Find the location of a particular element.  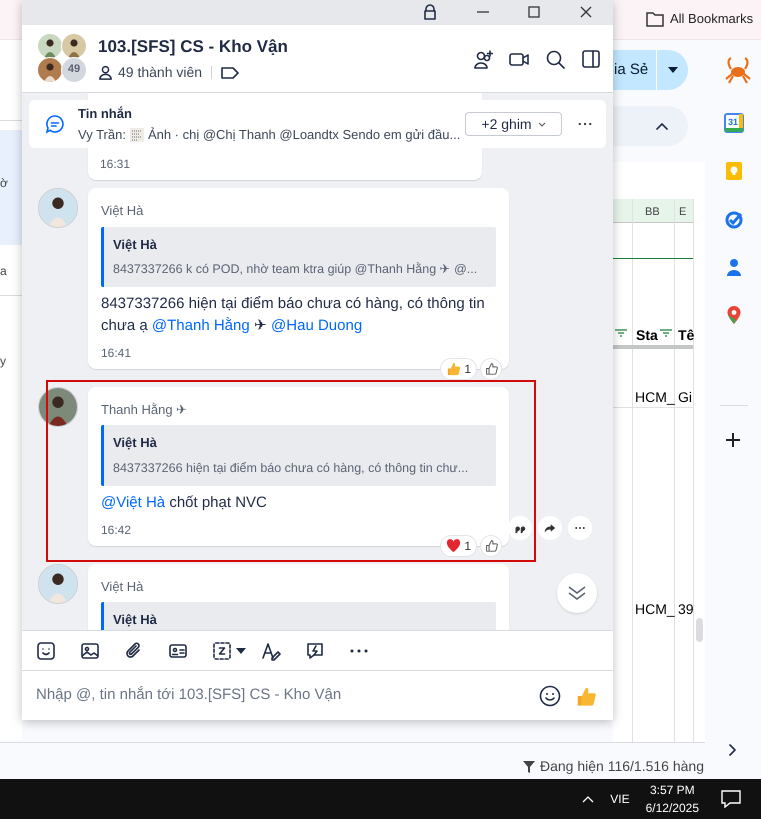

text-fragment: a is located at coordinates (3, 271).